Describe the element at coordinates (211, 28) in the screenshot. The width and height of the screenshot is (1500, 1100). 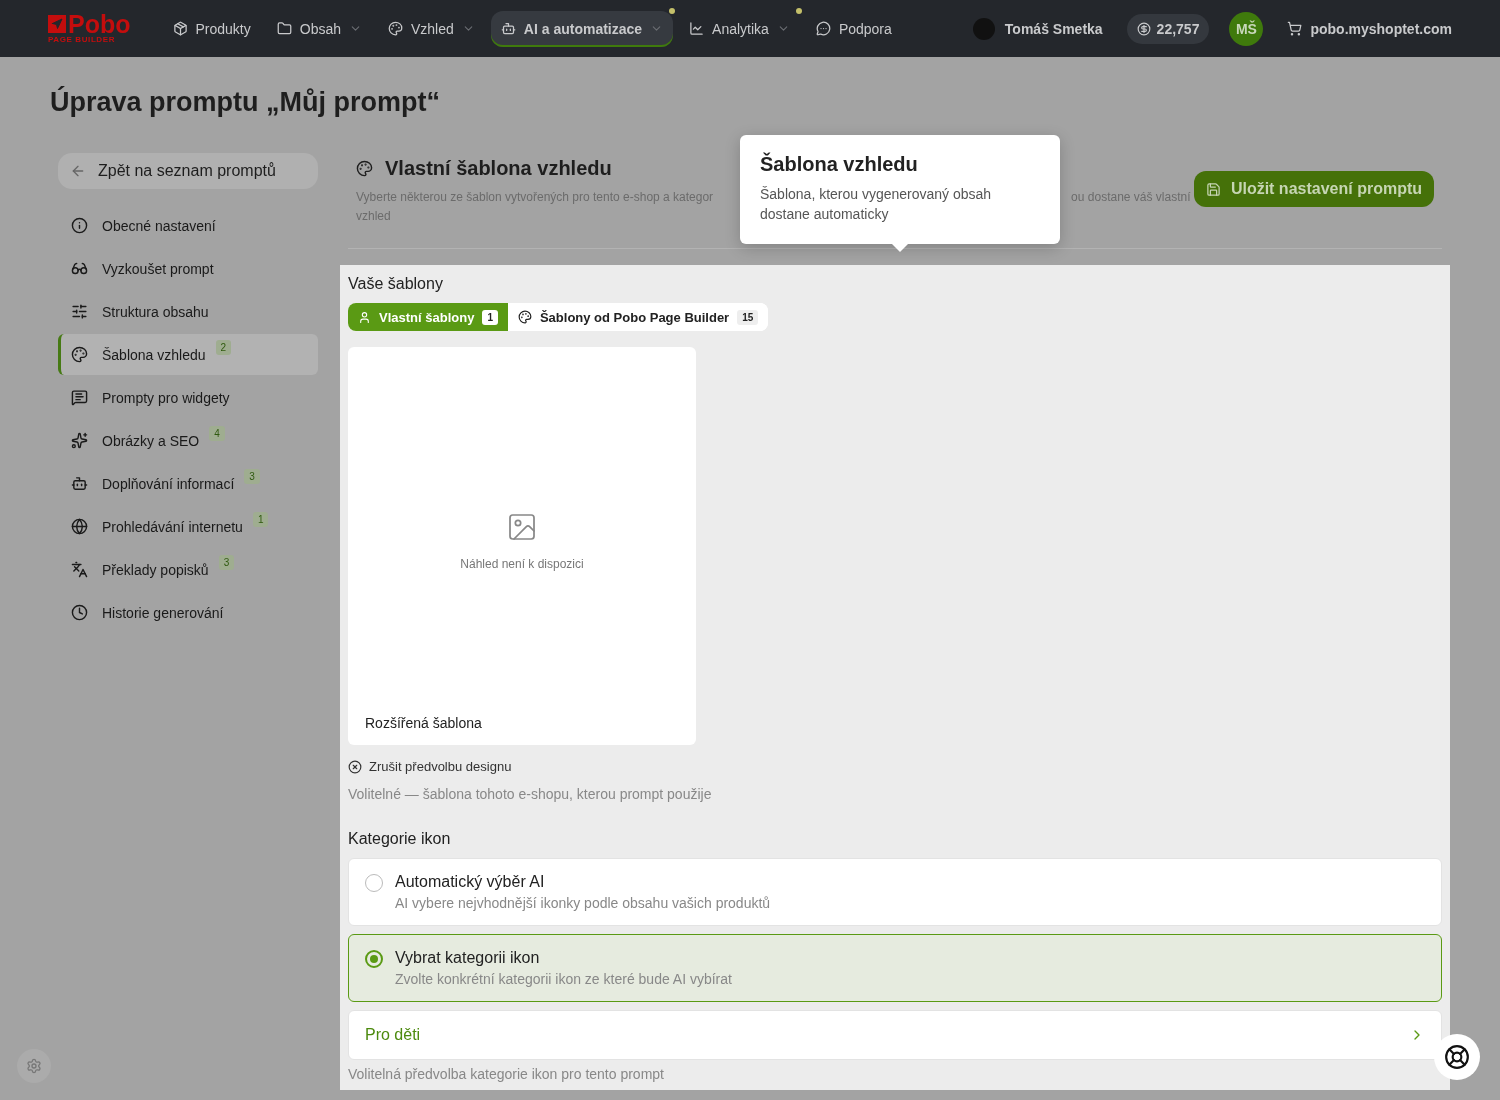
I see `nav-item: Produkty` at that location.